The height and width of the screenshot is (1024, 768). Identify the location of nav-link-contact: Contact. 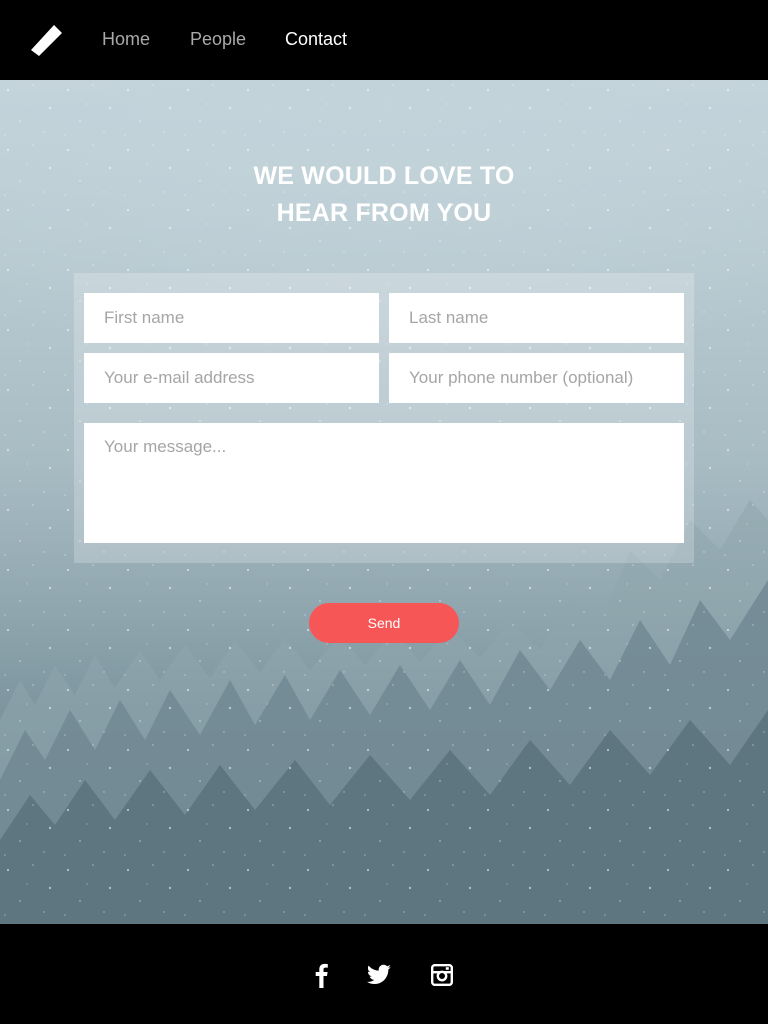
(316, 39).